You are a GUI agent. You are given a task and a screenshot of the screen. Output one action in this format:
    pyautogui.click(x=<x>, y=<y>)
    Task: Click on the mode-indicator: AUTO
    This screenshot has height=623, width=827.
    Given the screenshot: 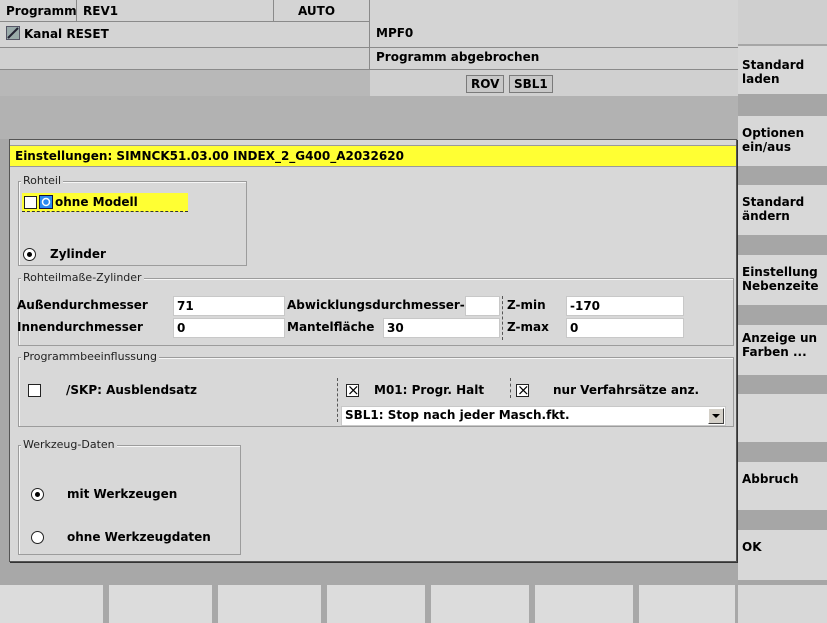 What is the action you would take?
    pyautogui.click(x=322, y=11)
    